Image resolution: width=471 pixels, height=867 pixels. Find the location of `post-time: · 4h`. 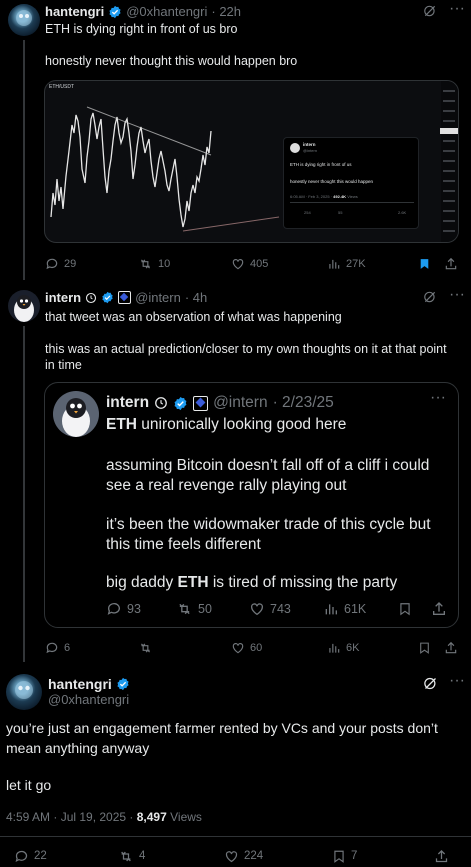

post-time: · 4h is located at coordinates (196, 297).